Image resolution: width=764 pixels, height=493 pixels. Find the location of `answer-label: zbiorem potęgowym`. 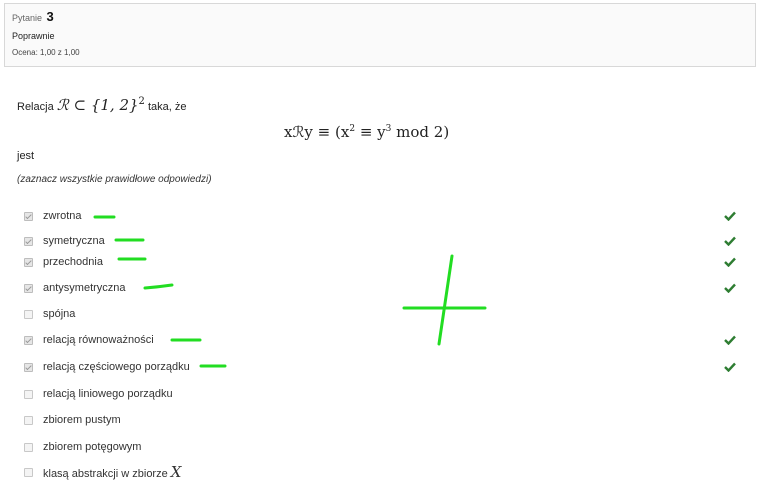

answer-label: zbiorem potęgowym is located at coordinates (92, 447).